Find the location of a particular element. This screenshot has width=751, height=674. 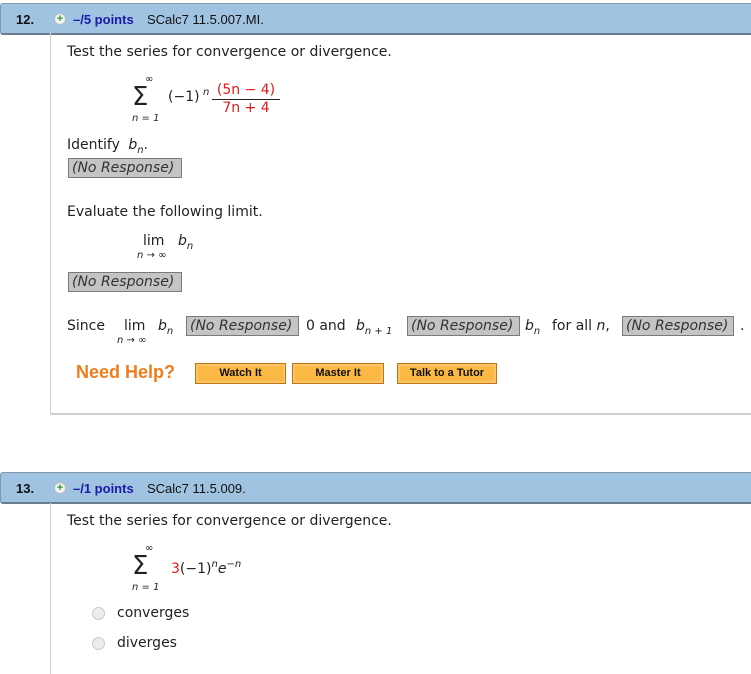

identify-text: Identify is located at coordinates (93, 145).